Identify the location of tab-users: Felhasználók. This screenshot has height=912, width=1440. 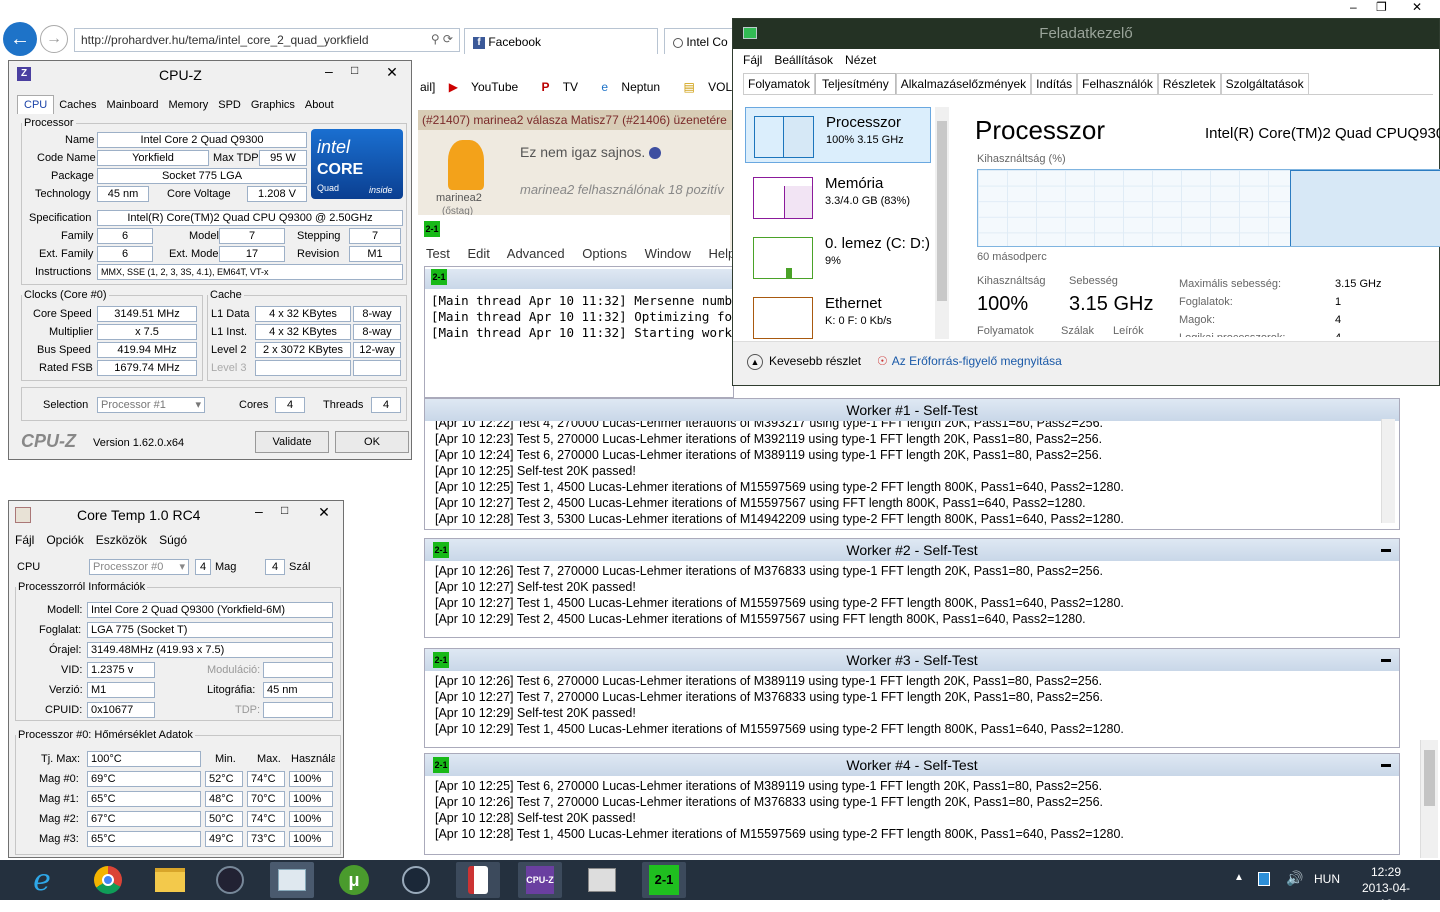
(1117, 83).